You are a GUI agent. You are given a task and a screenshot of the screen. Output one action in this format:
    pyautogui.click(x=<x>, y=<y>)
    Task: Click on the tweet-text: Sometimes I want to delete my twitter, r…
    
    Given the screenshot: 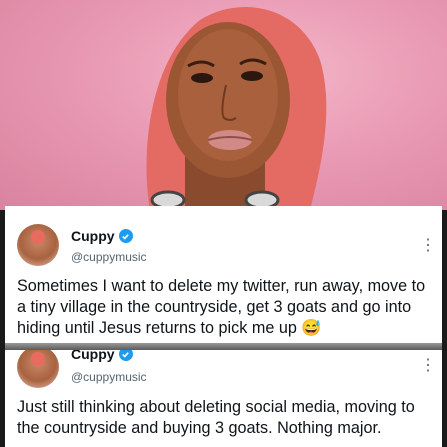 What is the action you would take?
    pyautogui.click(x=221, y=307)
    